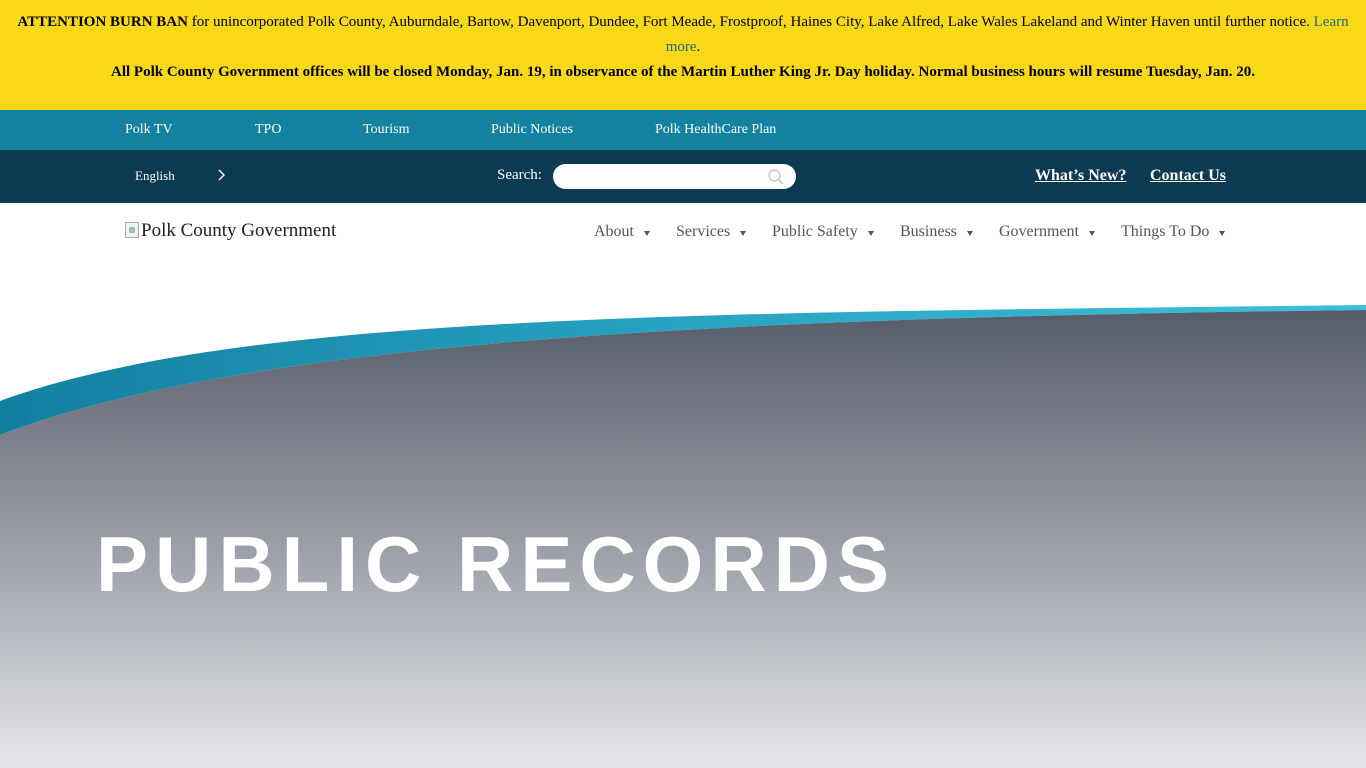  What do you see at coordinates (703, 231) in the screenshot?
I see `nav-services-label: Services` at bounding box center [703, 231].